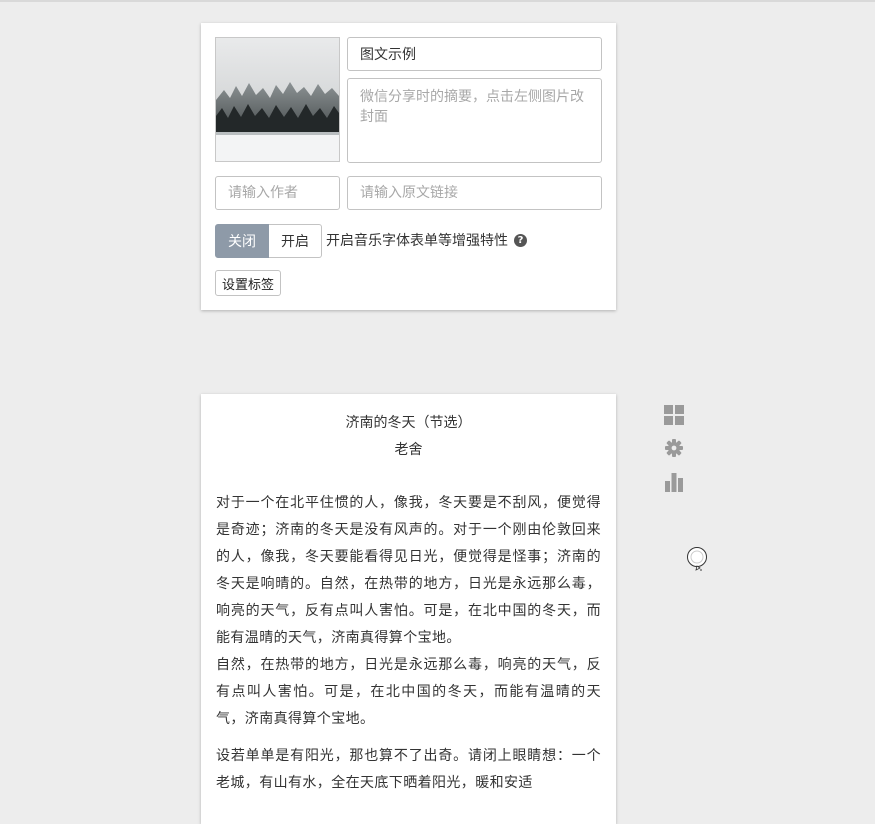 The image size is (875, 824). Describe the element at coordinates (277, 193) in the screenshot. I see `author-input` at that location.